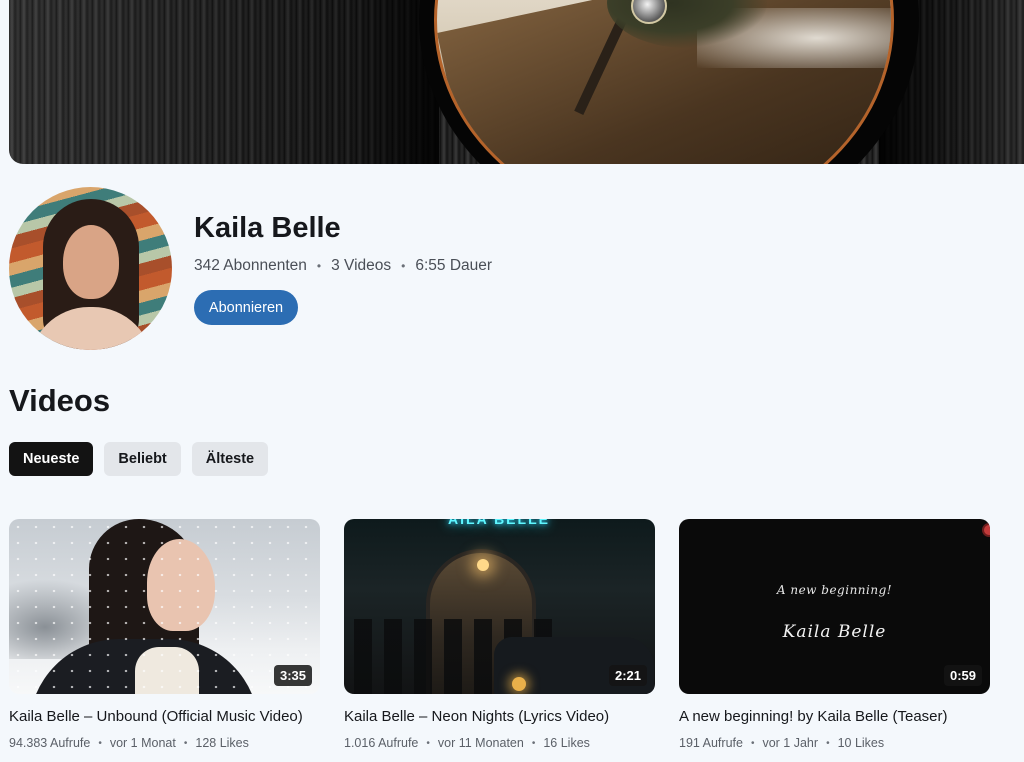 Image resolution: width=1024 pixels, height=762 pixels. I want to click on video-thumbnail: AILA BELLE 2:21, so click(499, 606).